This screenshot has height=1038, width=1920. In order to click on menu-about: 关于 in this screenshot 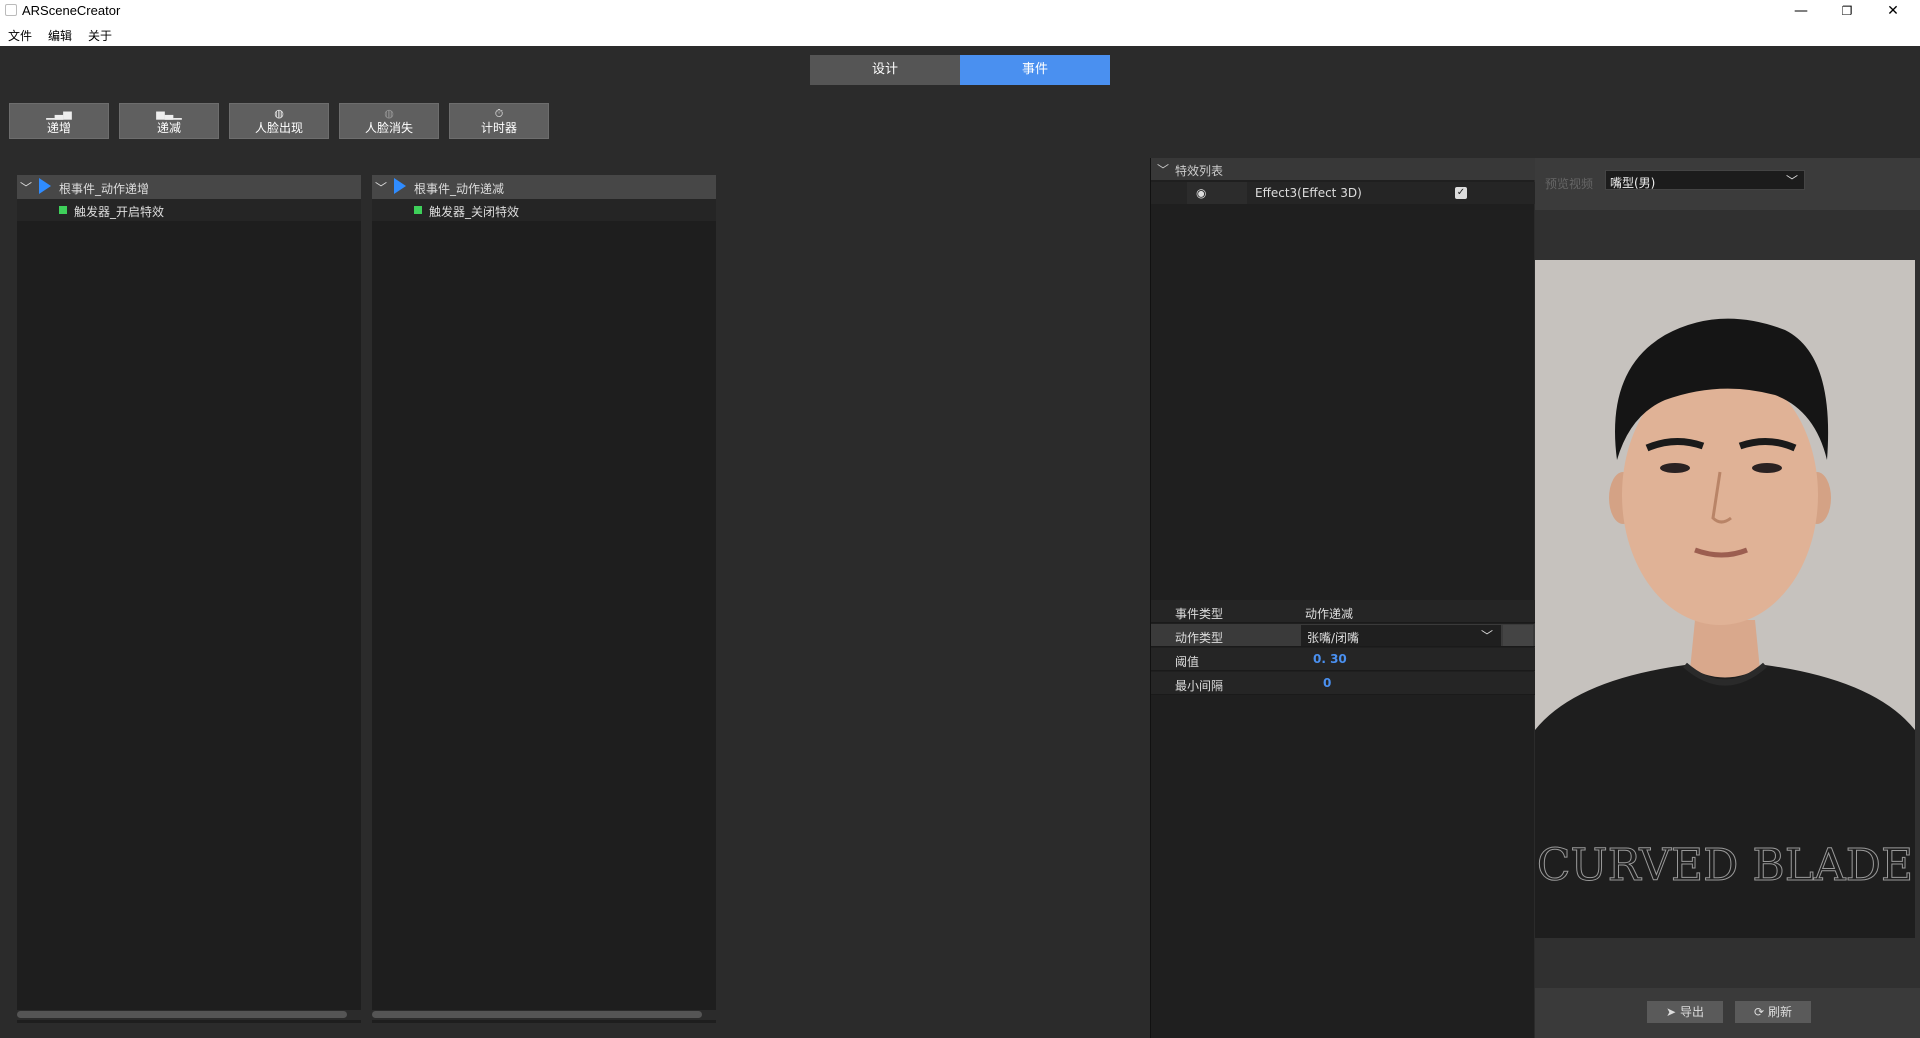, I will do `click(100, 35)`.